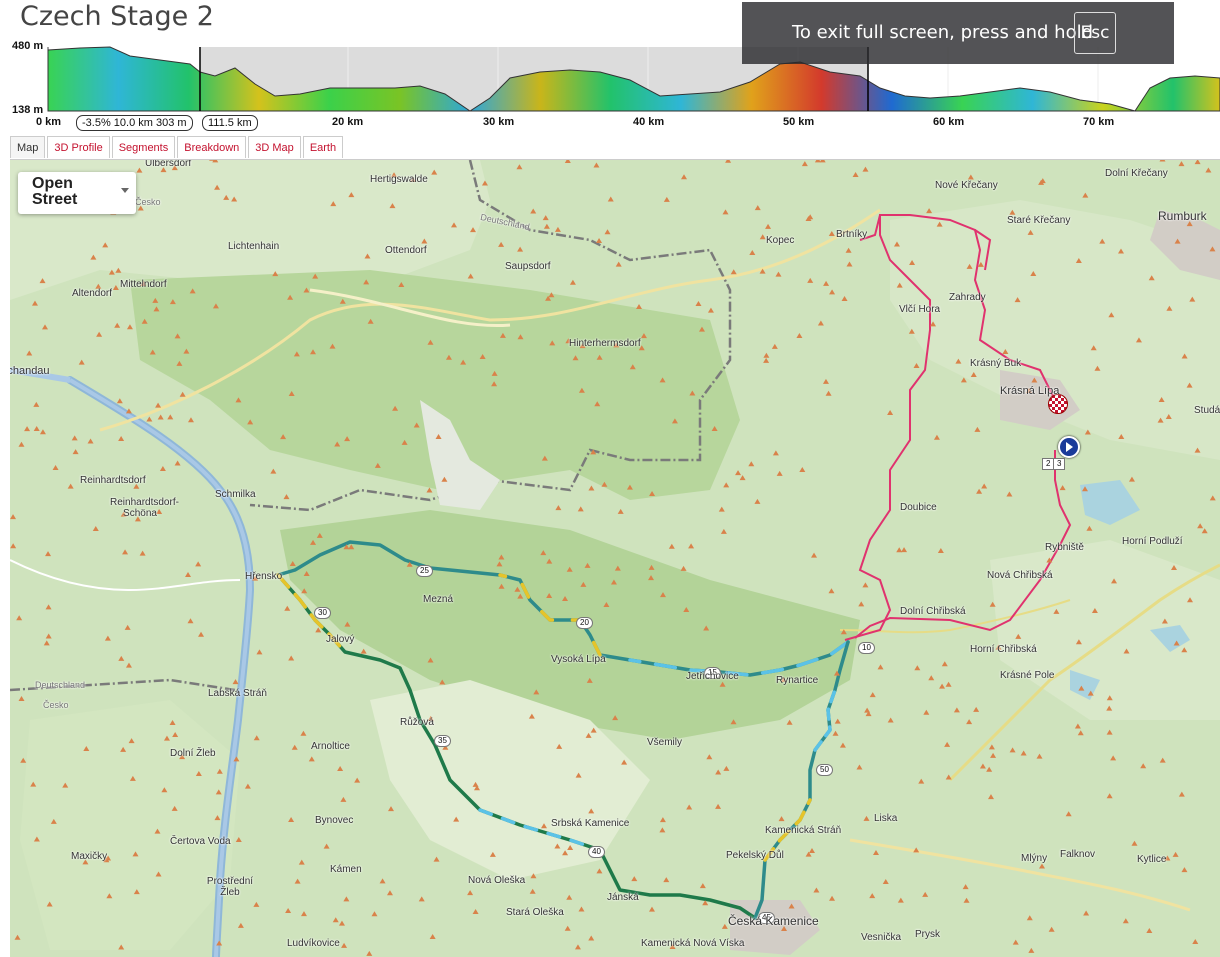 This screenshot has width=1220, height=957. What do you see at coordinates (193, 753) in the screenshot?
I see `place-label: Dolní Žleb` at bounding box center [193, 753].